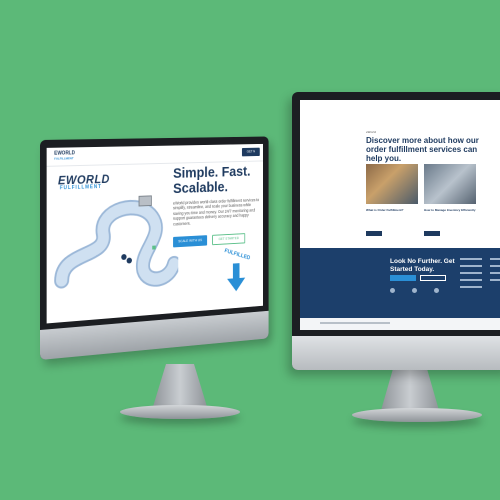  I want to click on card-caption: What is Order Fulfillment?, so click(385, 210).